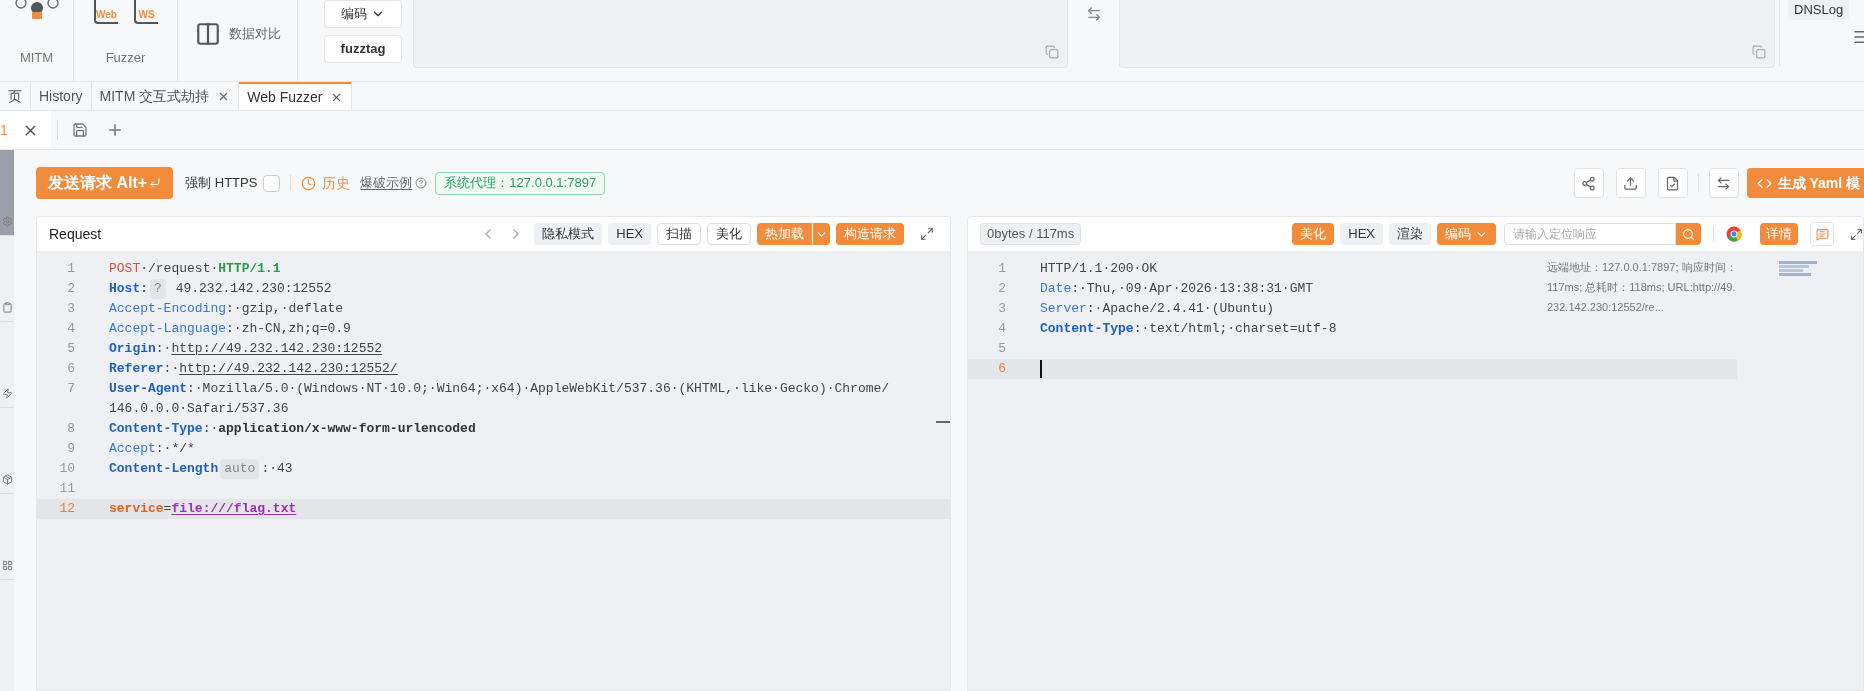 The width and height of the screenshot is (1864, 691). I want to click on code-token: :·text/html;·charset=utf-8, so click(1235, 329).